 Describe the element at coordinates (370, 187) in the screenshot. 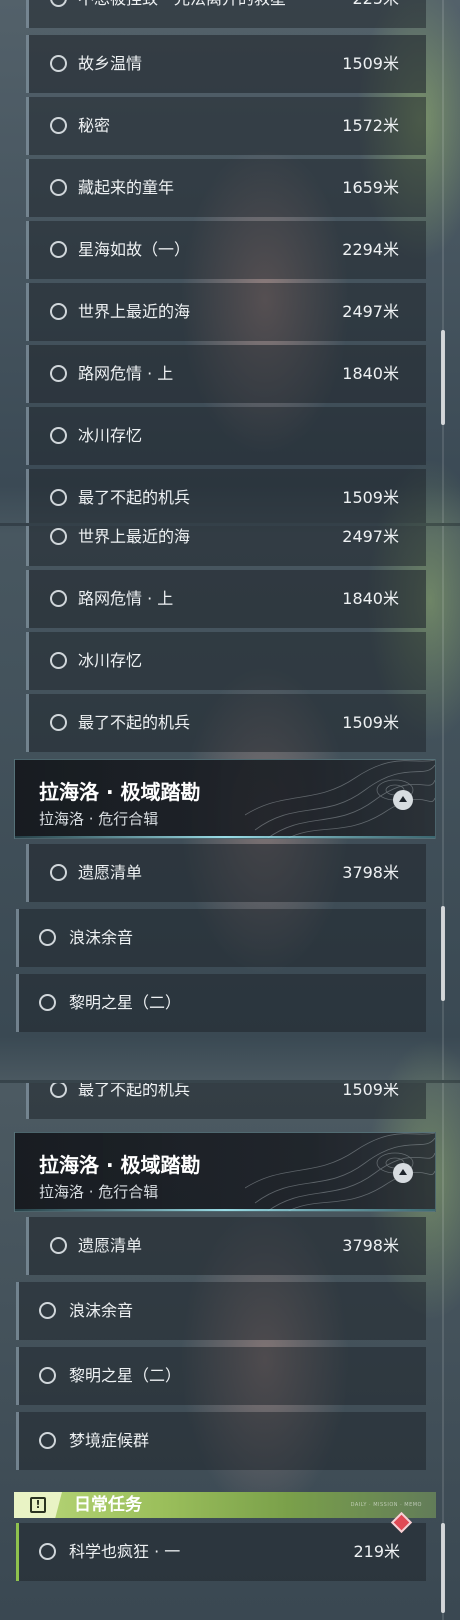

I see `quest-distance: 1659米` at that location.